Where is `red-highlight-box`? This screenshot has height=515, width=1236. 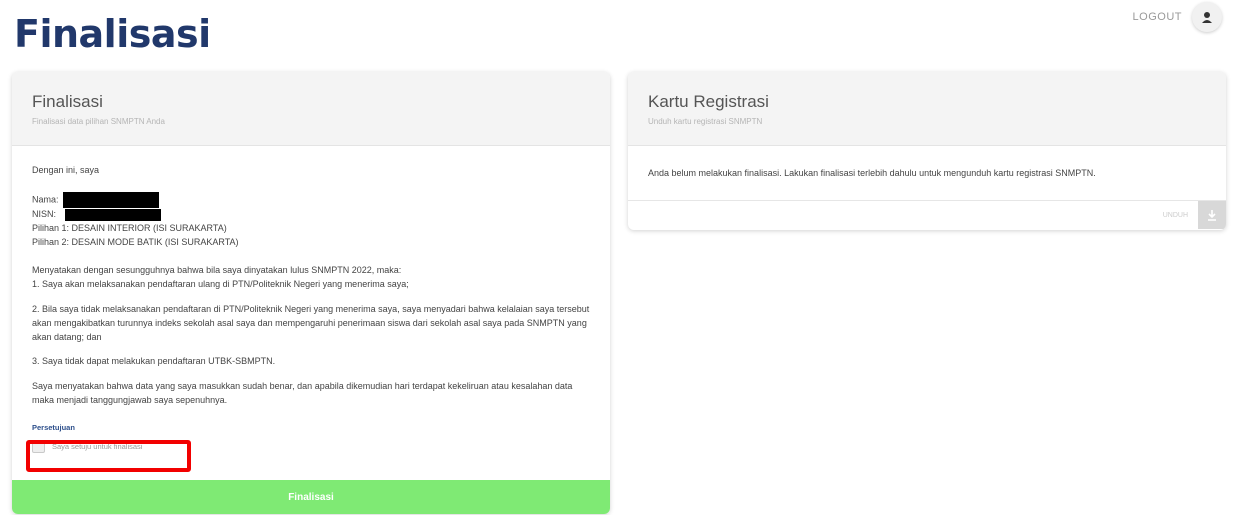 red-highlight-box is located at coordinates (108, 456).